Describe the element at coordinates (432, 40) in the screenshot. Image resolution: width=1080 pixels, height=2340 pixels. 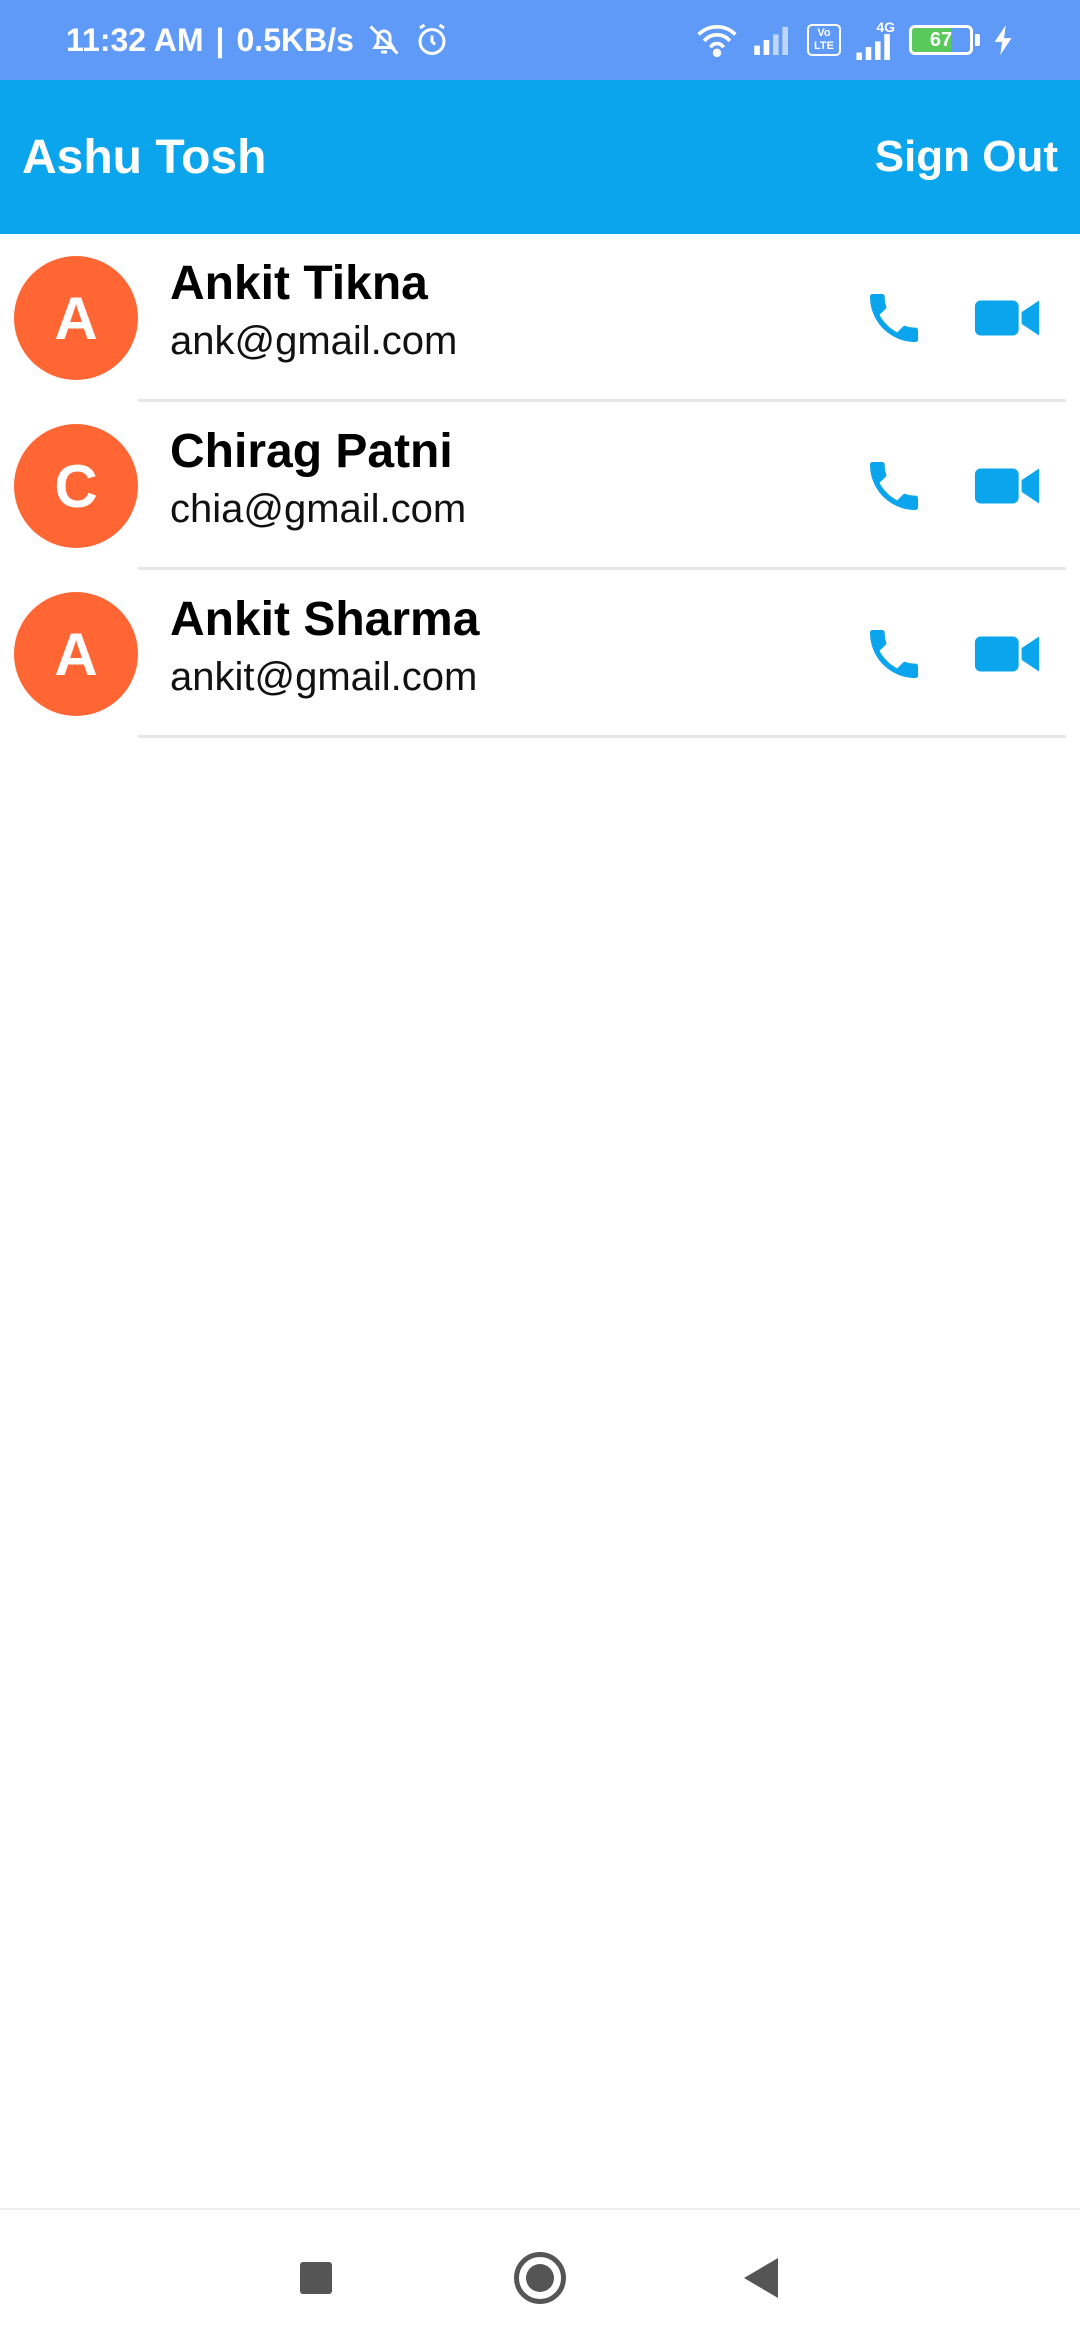
I see `alarm-icon` at that location.